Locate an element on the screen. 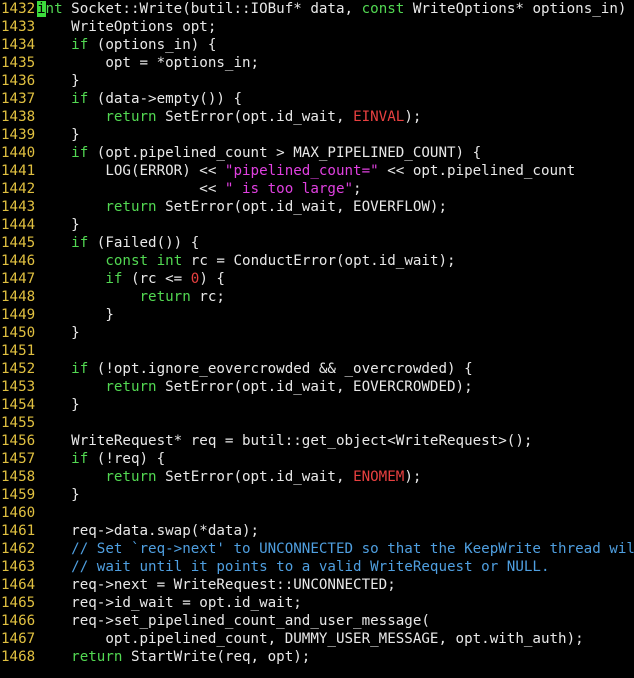 This screenshot has width=634, height=678. line-number: 1438 is located at coordinates (18, 117).